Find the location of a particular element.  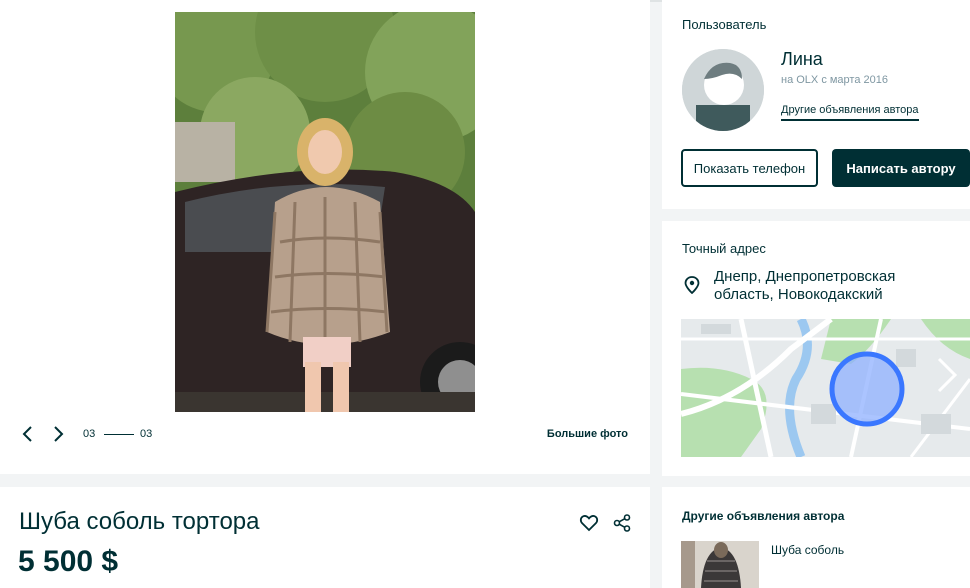

chevron-right-icon is located at coordinates (58, 434).